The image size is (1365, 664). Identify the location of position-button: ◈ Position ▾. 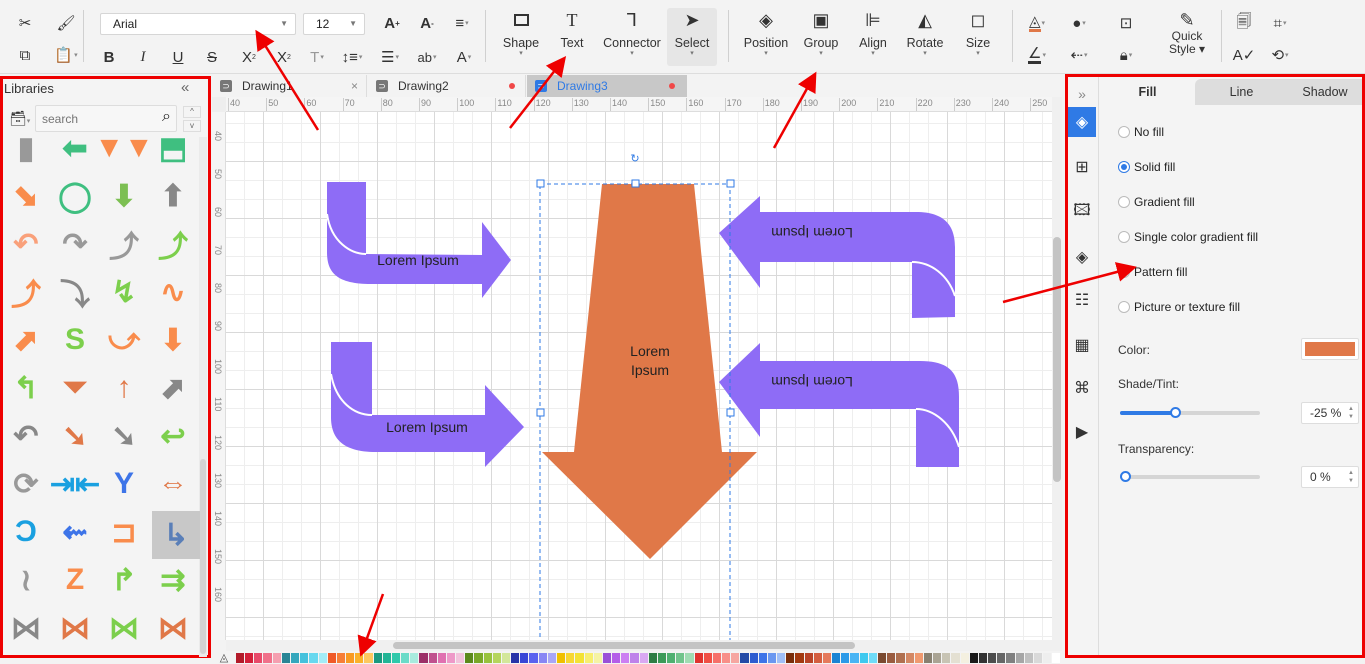
(766, 37).